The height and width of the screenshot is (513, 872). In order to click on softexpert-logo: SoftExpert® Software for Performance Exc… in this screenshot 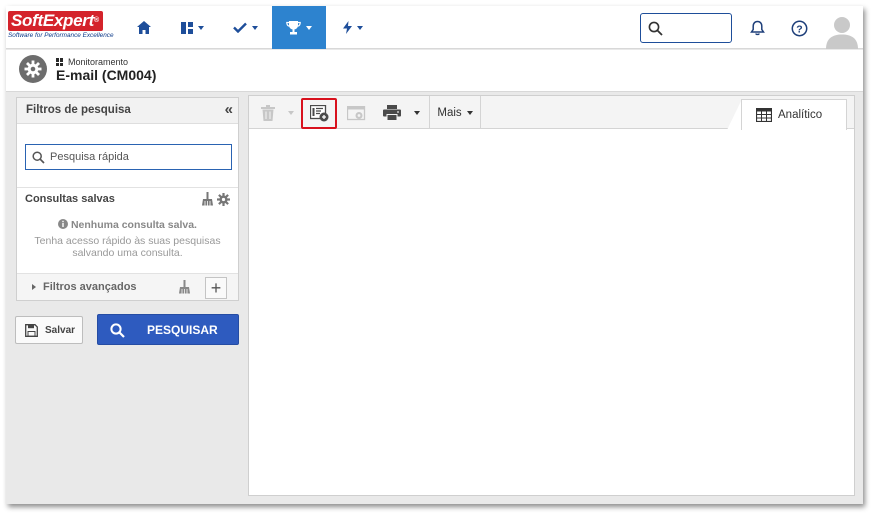, I will do `click(61, 25)`.